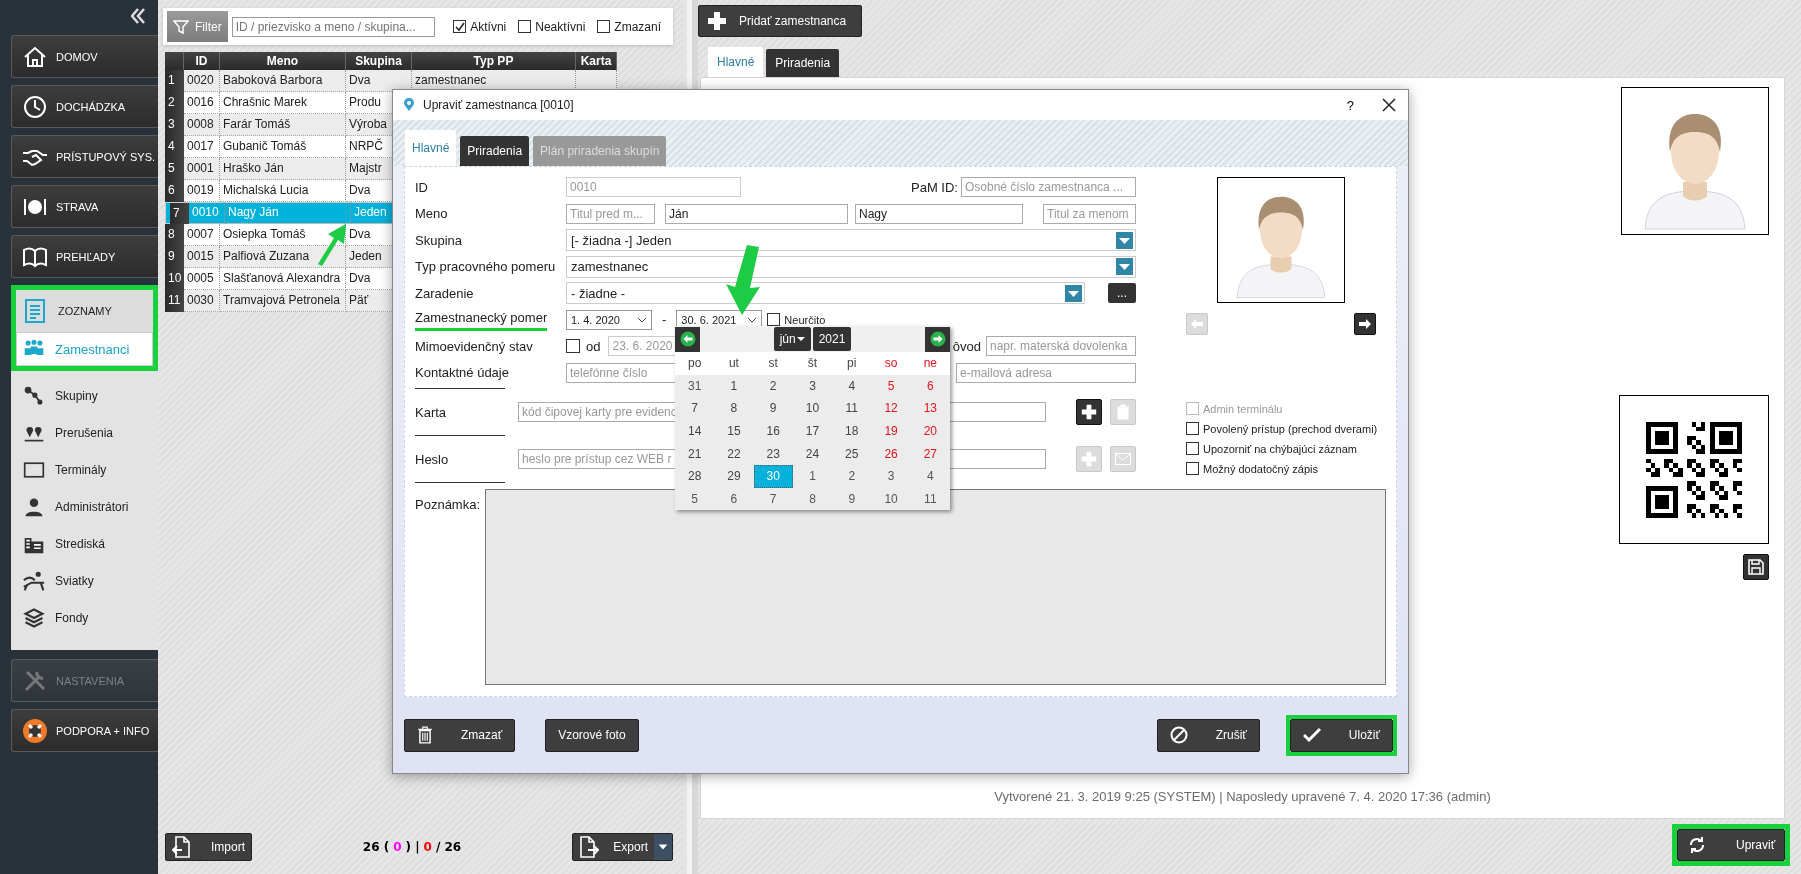 The height and width of the screenshot is (874, 1801). I want to click on field-label: Poznámka:, so click(448, 505).